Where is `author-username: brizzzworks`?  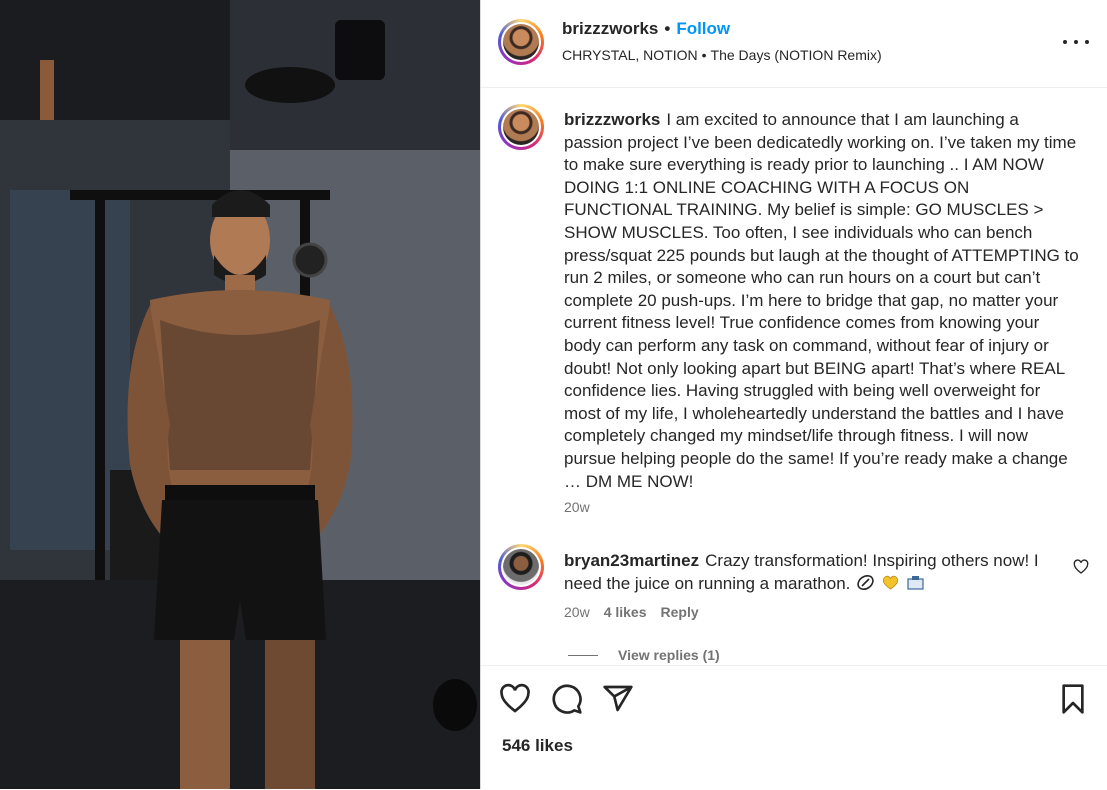 author-username: brizzzworks is located at coordinates (610, 28).